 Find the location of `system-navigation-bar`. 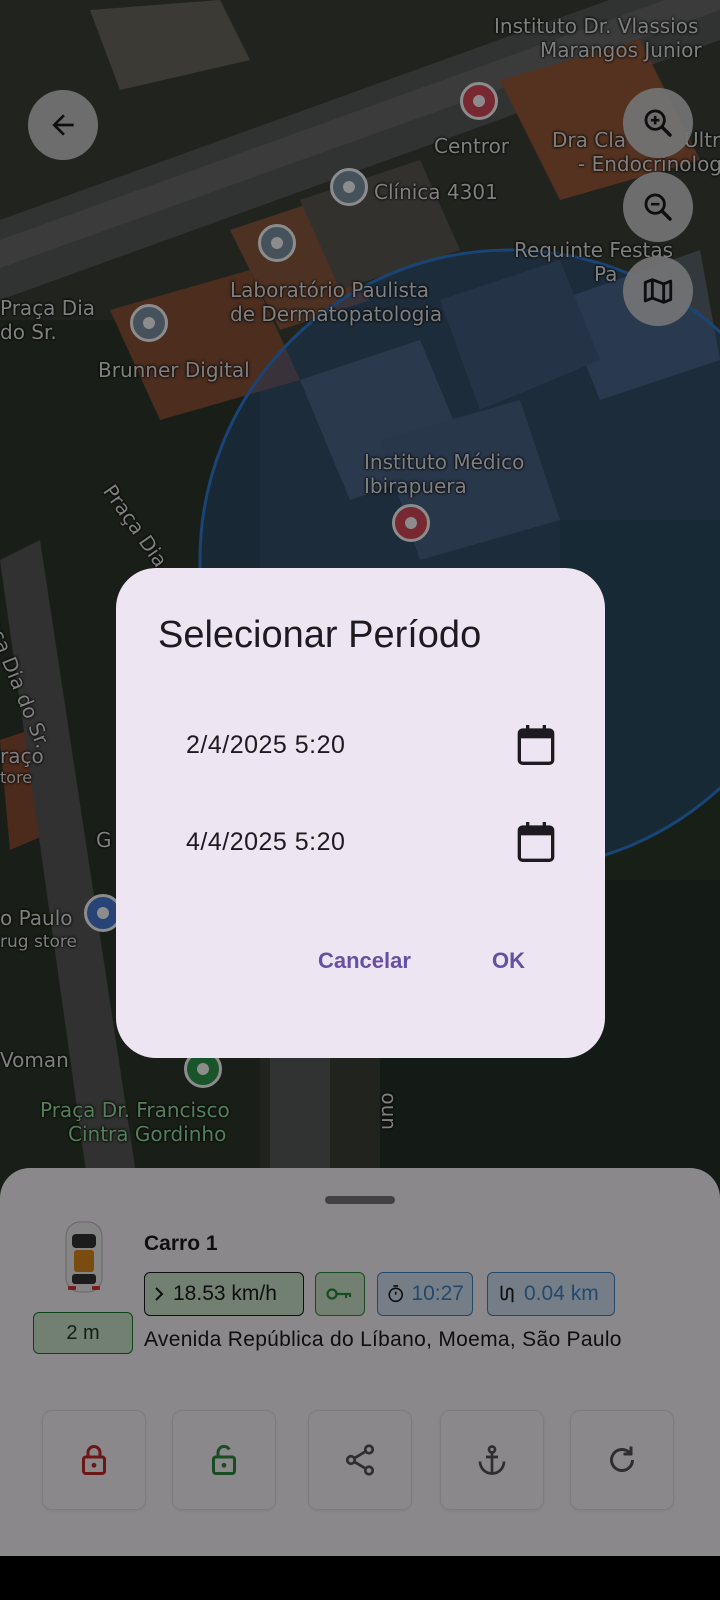

system-navigation-bar is located at coordinates (360, 1578).